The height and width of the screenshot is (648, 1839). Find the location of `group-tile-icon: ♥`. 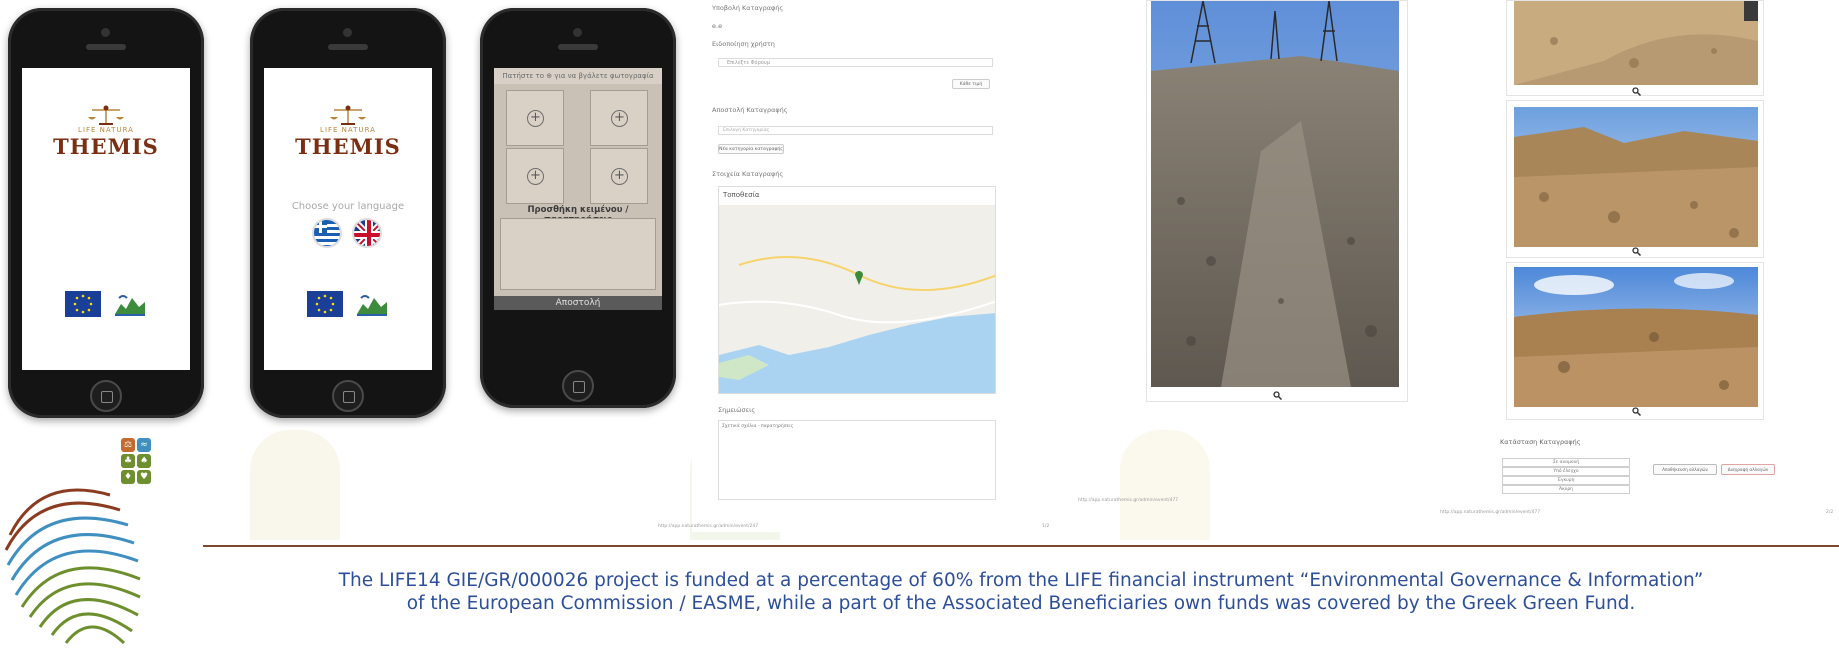

group-tile-icon: ♥ is located at coordinates (144, 477).